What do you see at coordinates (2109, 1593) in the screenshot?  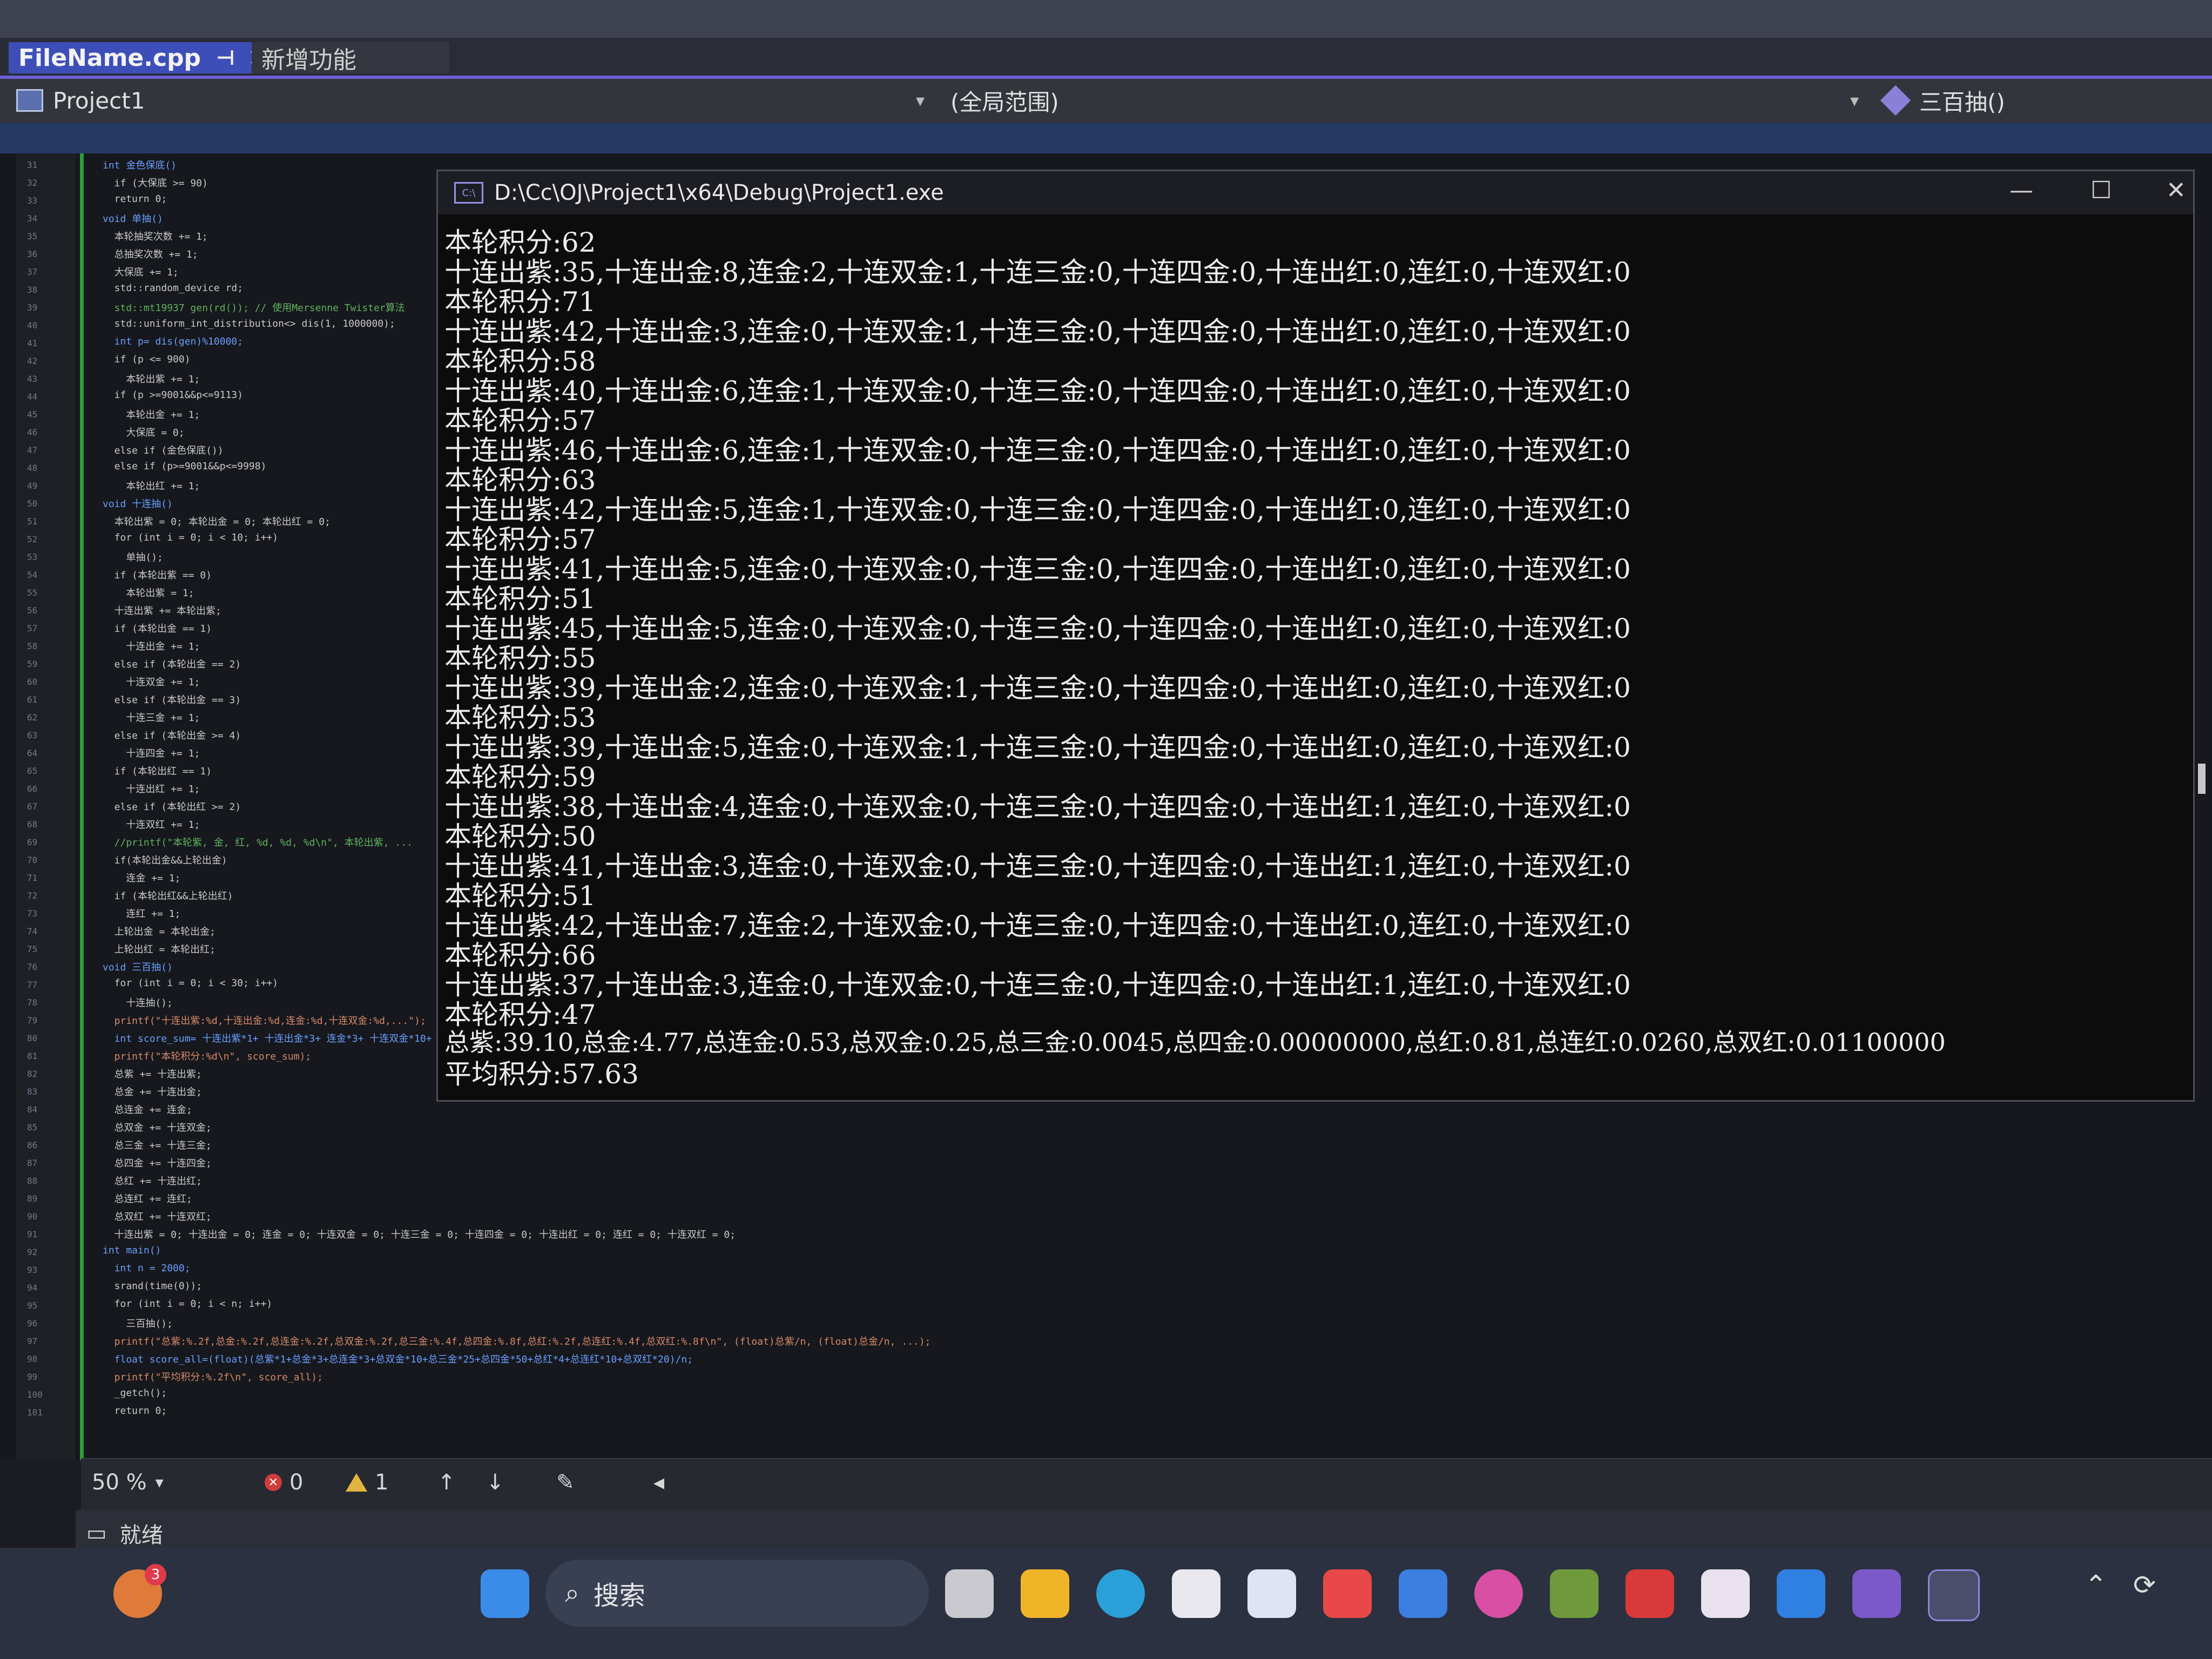 I see `chevron-up-icon: ⌃` at bounding box center [2109, 1593].